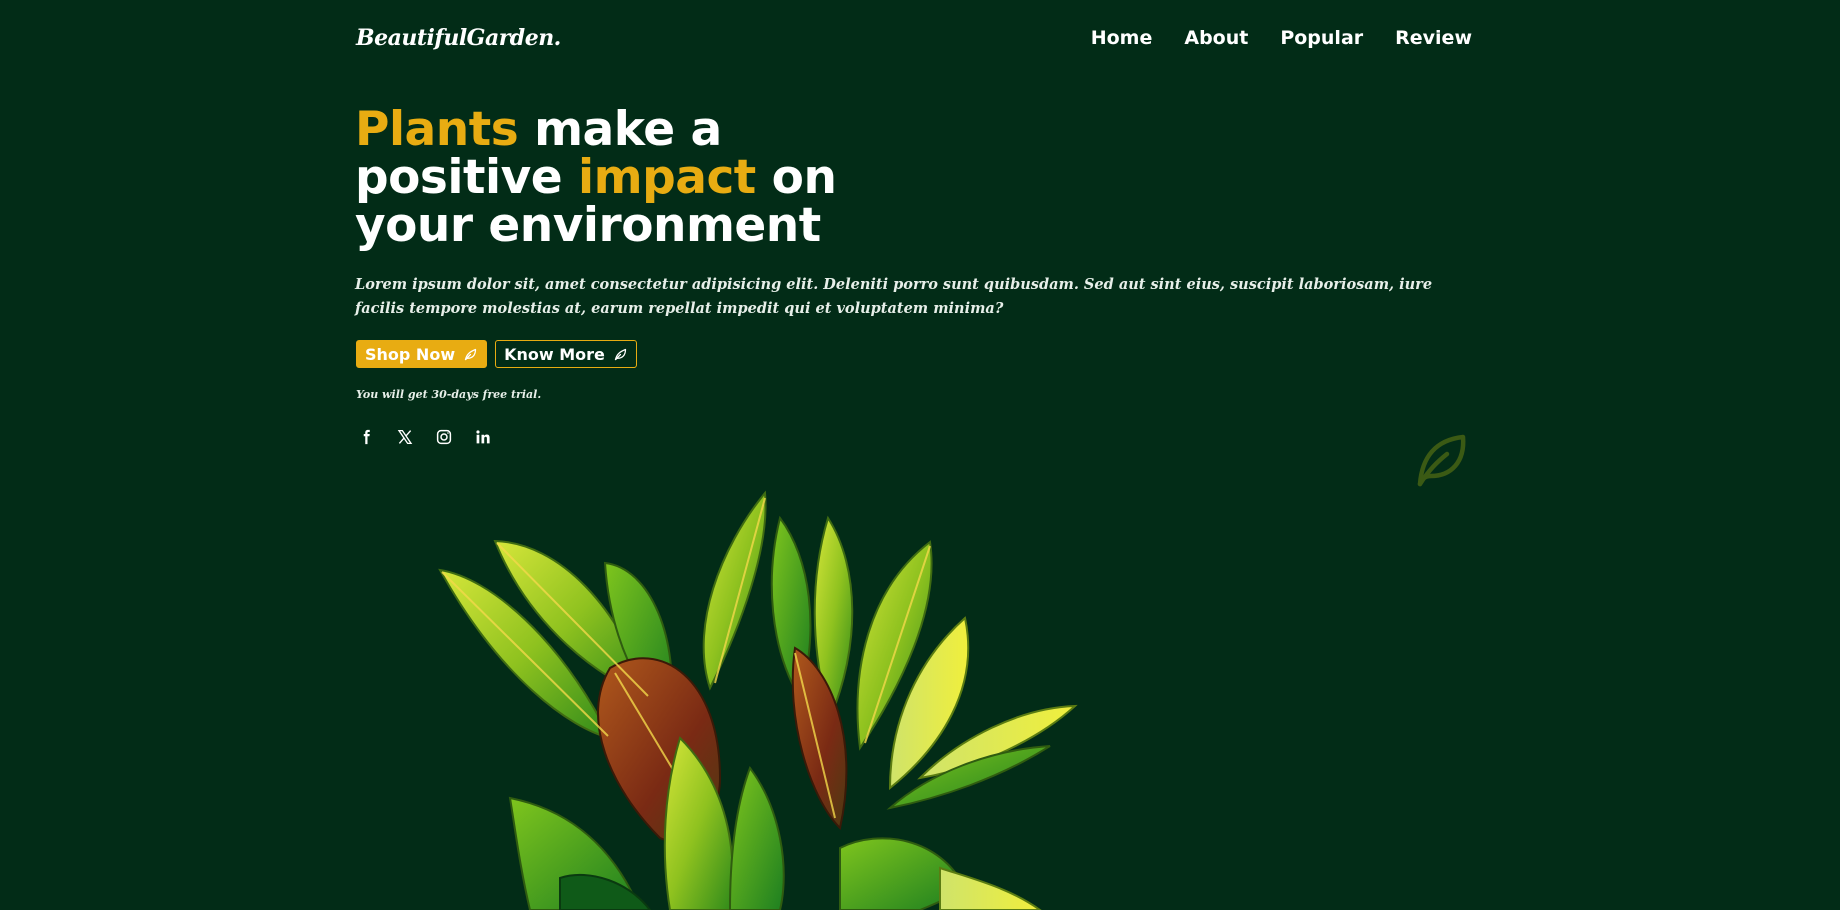 This screenshot has width=1840, height=910. What do you see at coordinates (588, 225) in the screenshot?
I see `hero-title-segment: your environment` at bounding box center [588, 225].